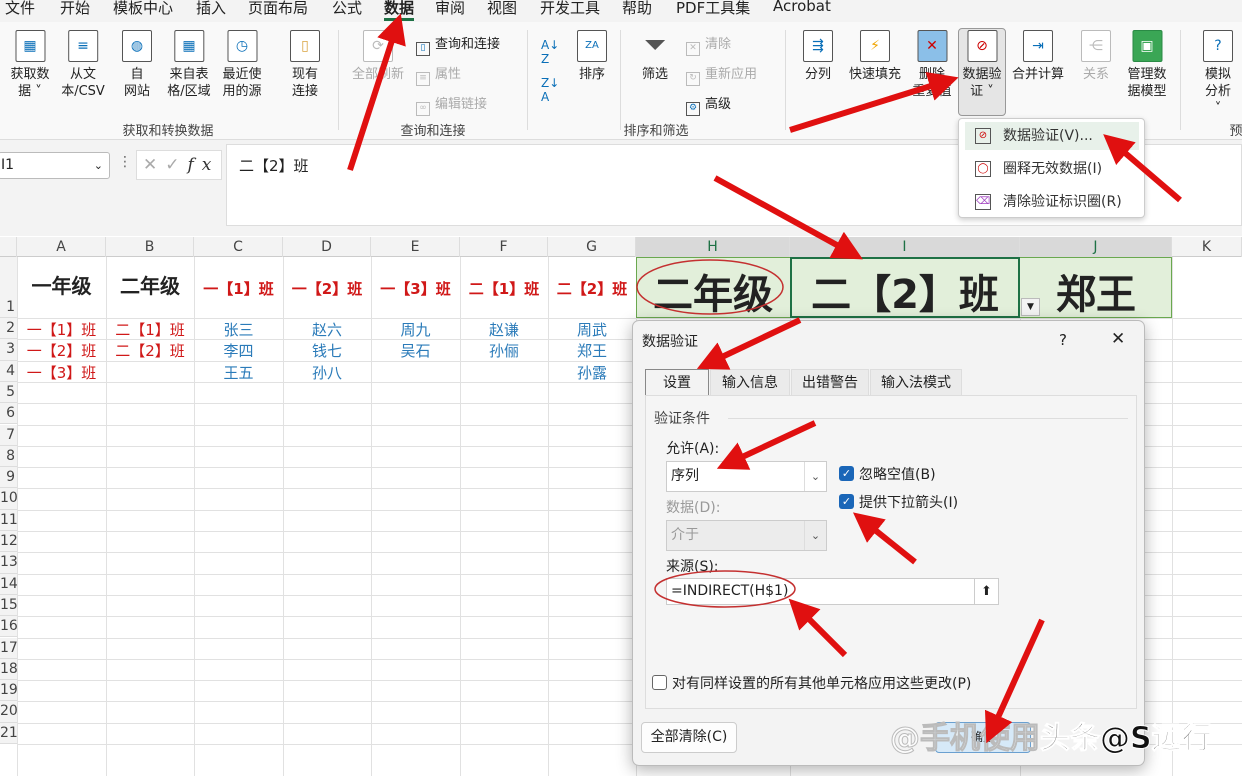  What do you see at coordinates (415, 350) in the screenshot?
I see `cell-e3: 吴石` at bounding box center [415, 350].